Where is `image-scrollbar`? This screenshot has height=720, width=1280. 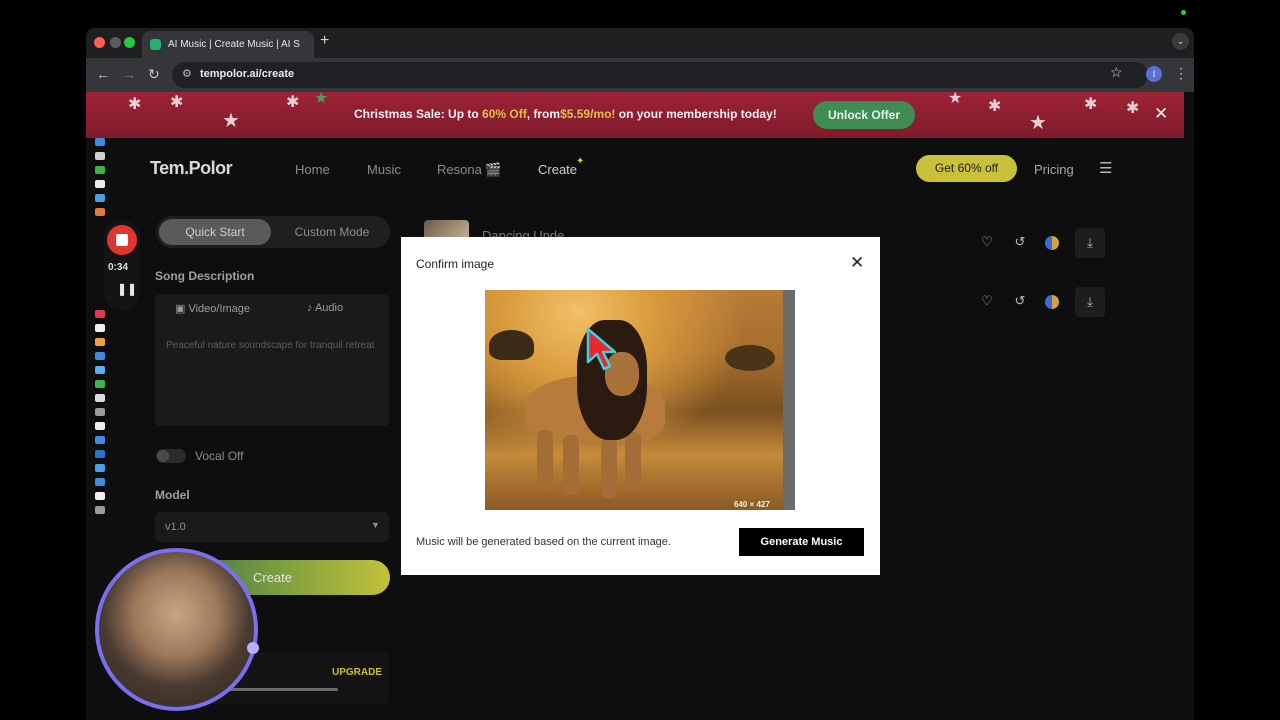
image-scrollbar is located at coordinates (789, 400).